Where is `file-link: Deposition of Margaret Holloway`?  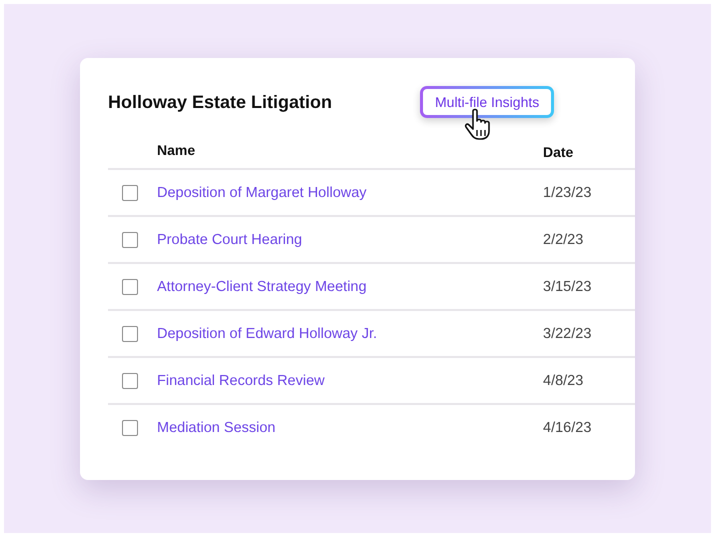 file-link: Deposition of Margaret Holloway is located at coordinates (262, 192).